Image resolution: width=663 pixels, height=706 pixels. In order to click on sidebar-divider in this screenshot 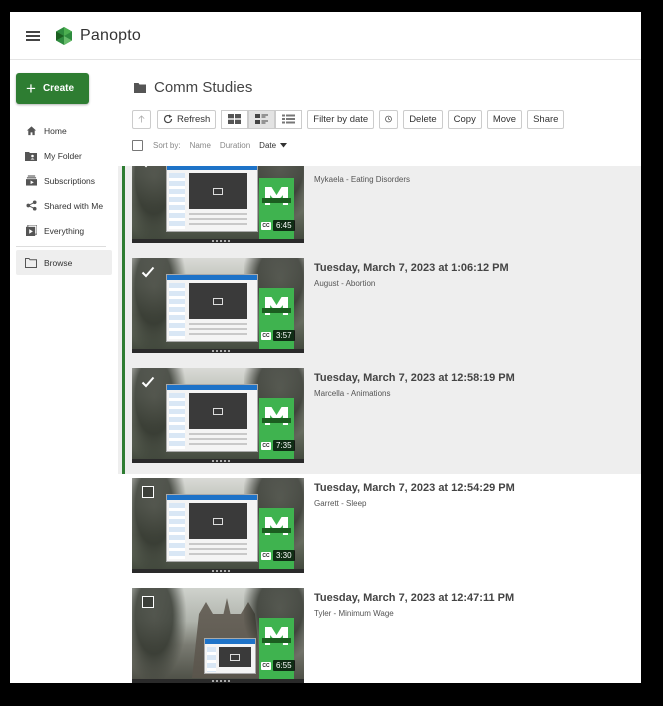, I will do `click(61, 246)`.